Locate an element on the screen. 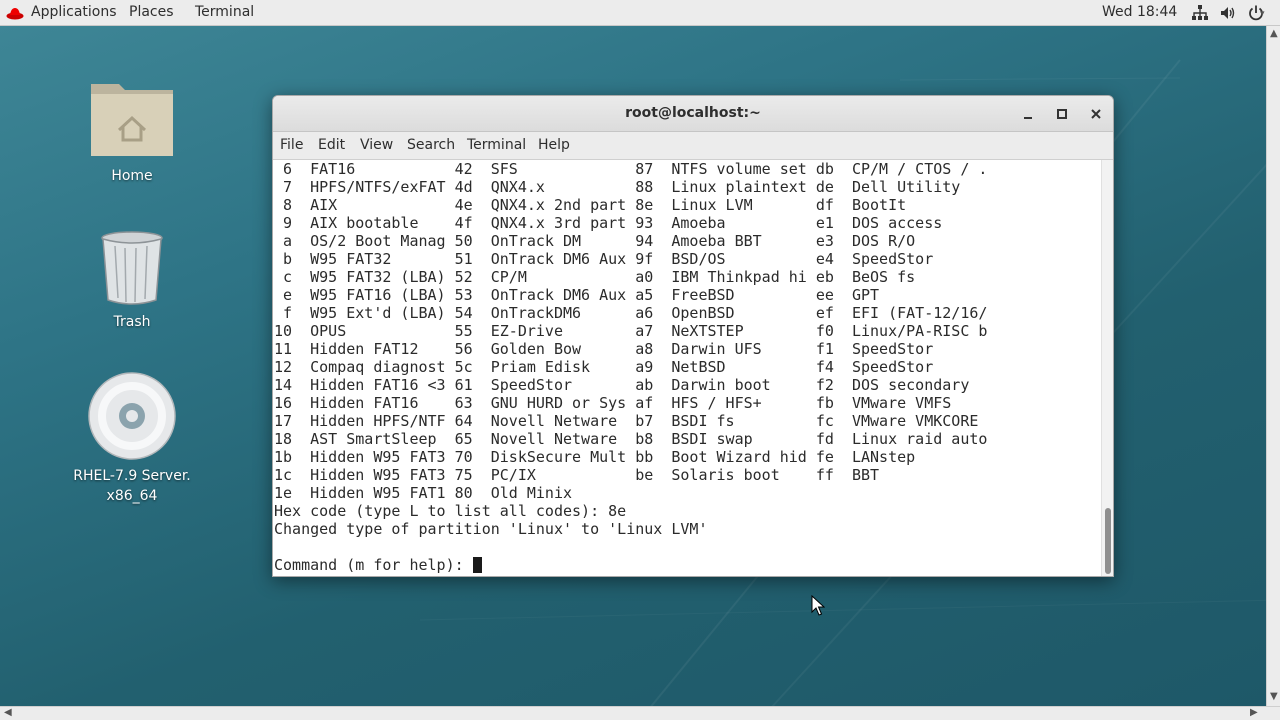 The image size is (1280, 720). scroll-left-icon: ◀ is located at coordinates (8, 713).